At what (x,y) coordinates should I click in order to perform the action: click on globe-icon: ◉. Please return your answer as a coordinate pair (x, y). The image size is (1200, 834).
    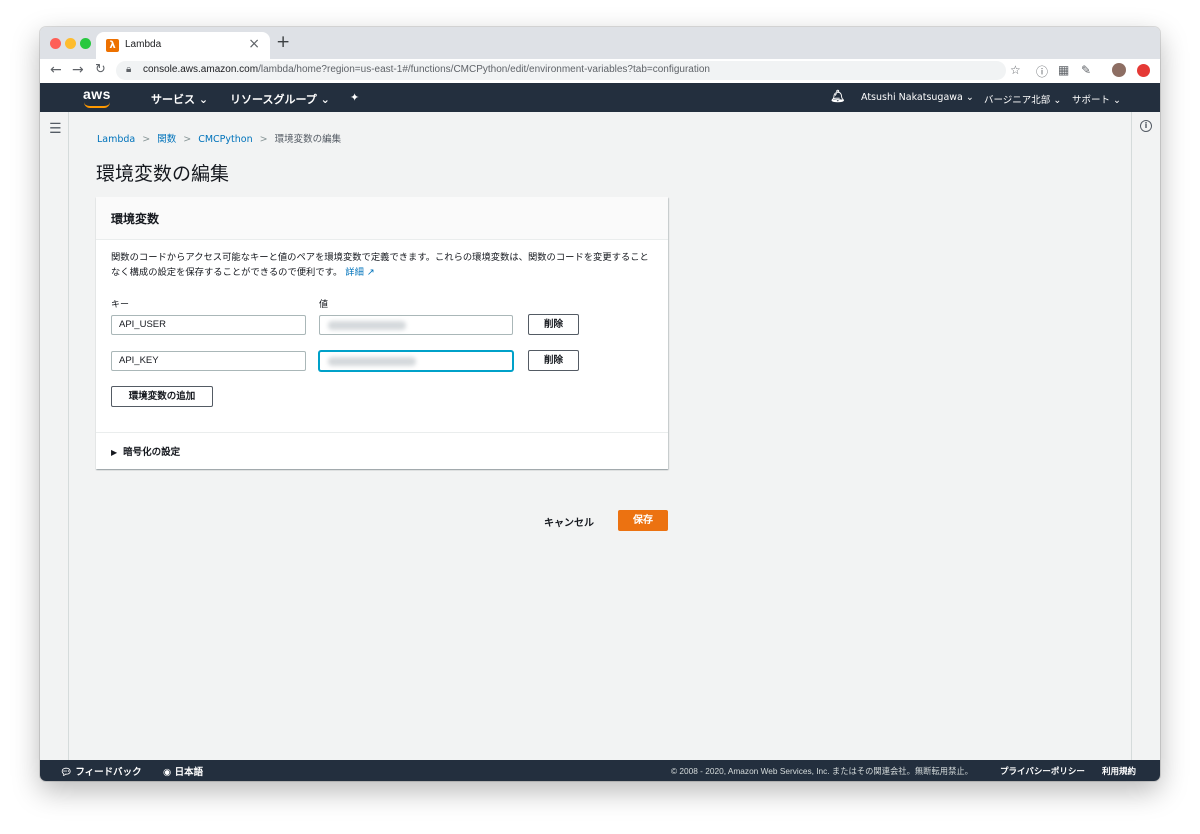
    Looking at the image, I should click on (167, 772).